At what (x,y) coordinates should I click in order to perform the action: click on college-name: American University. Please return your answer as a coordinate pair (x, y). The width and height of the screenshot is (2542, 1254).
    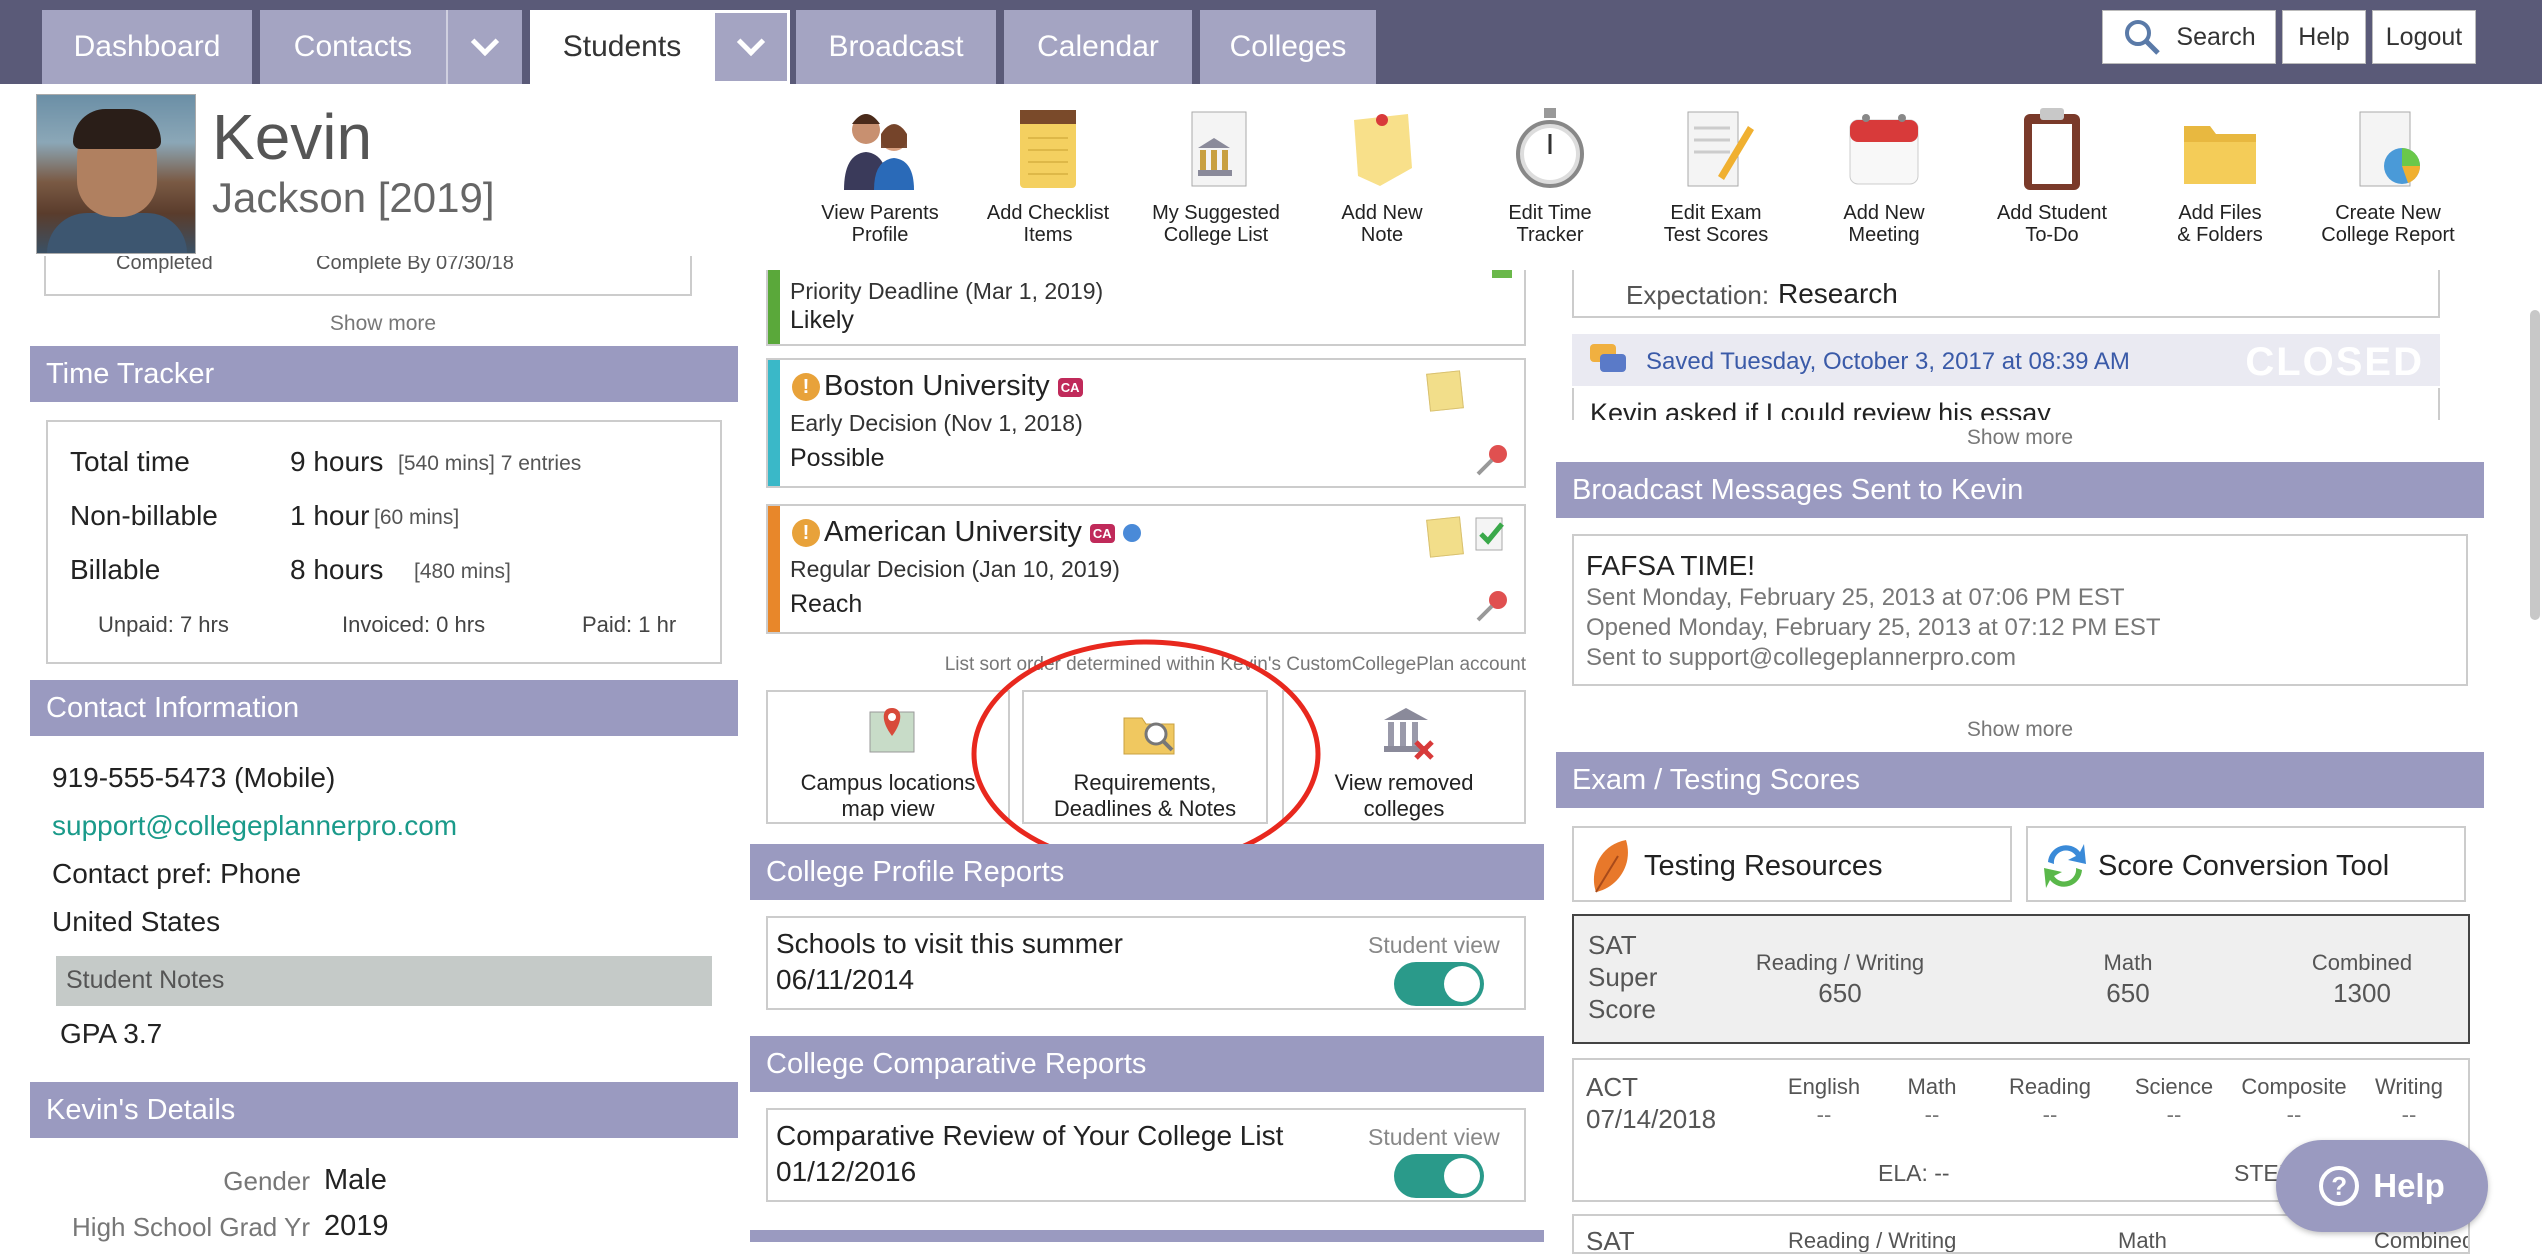
    Looking at the image, I should click on (953, 532).